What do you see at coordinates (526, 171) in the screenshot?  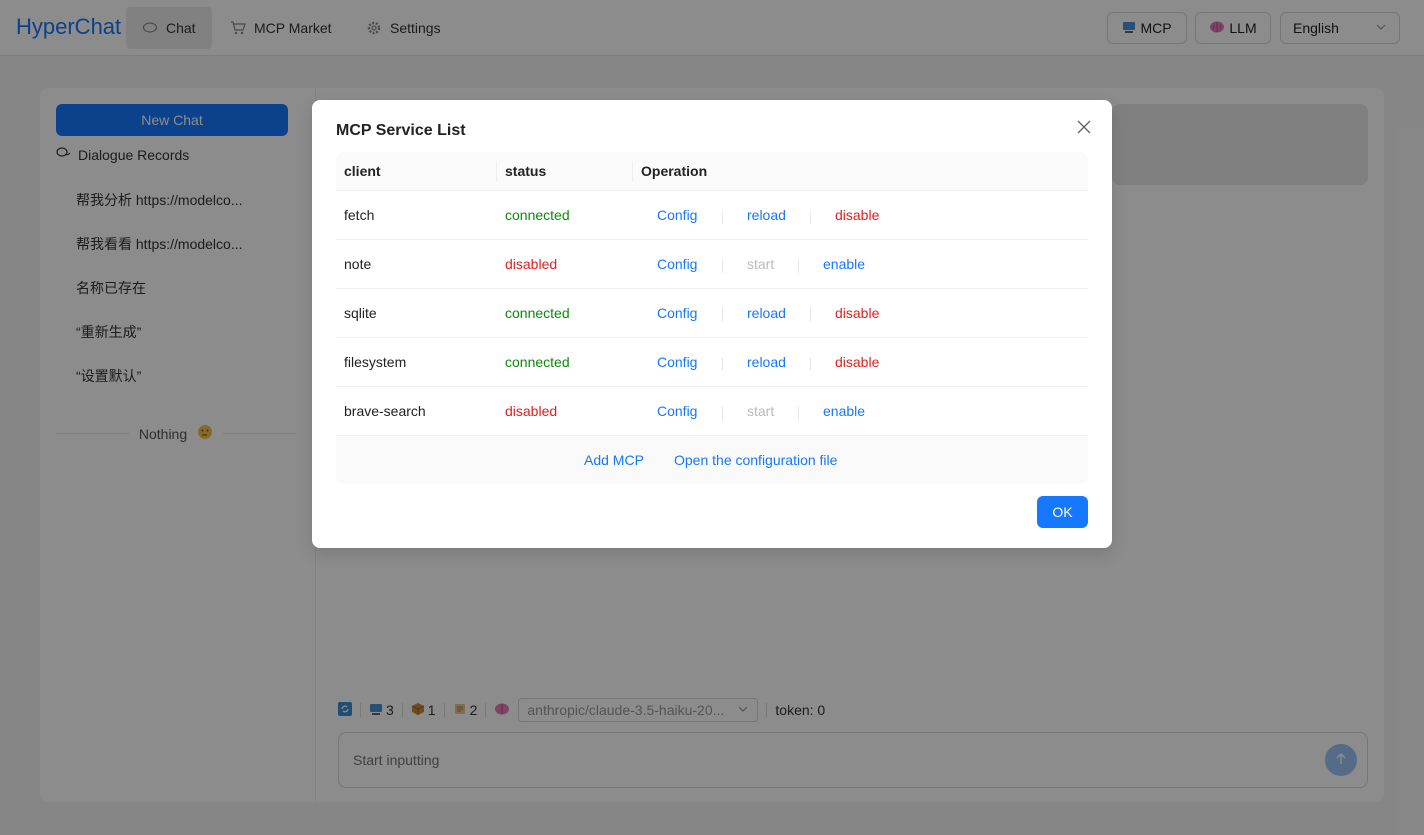 I see `column-header-status: status` at bounding box center [526, 171].